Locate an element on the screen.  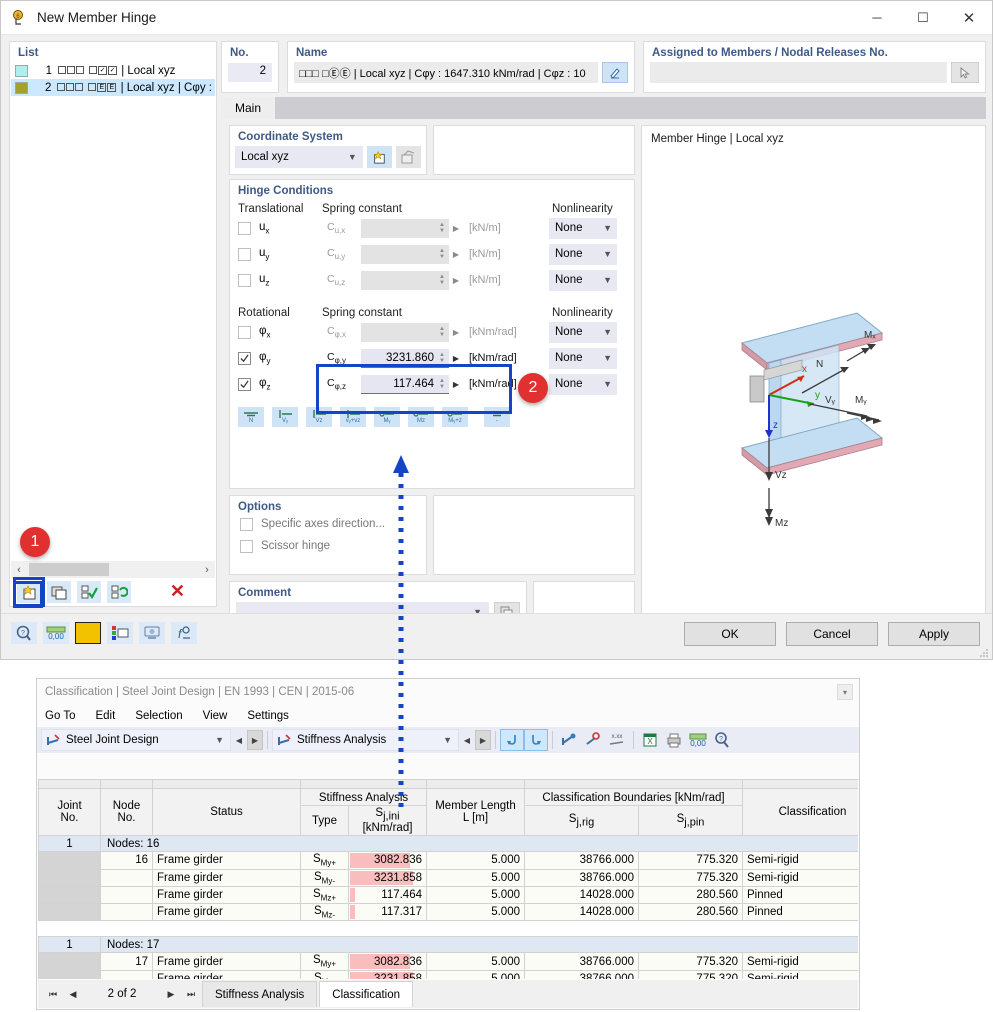
view-icon is located at coordinates (152, 633).